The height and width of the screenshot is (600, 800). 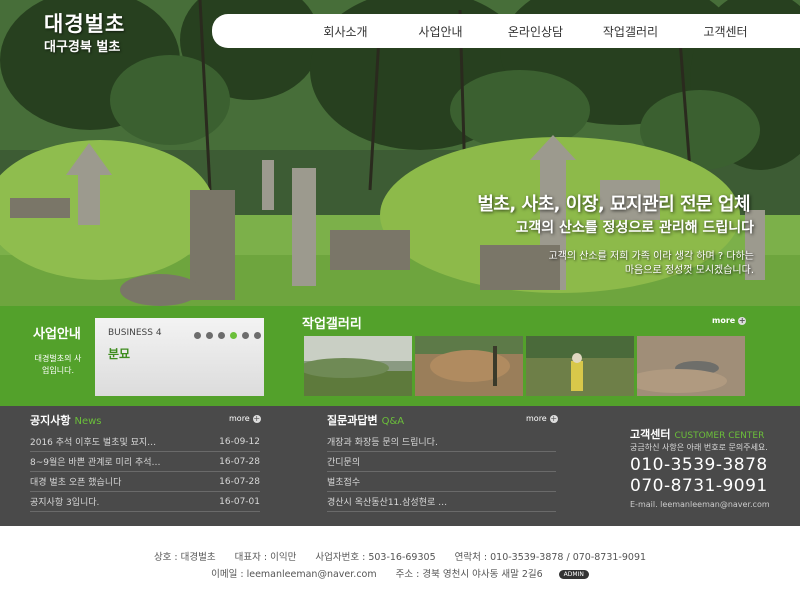 I want to click on footer-email: 이메일 : leemanleeman@naver.com, so click(x=294, y=574).